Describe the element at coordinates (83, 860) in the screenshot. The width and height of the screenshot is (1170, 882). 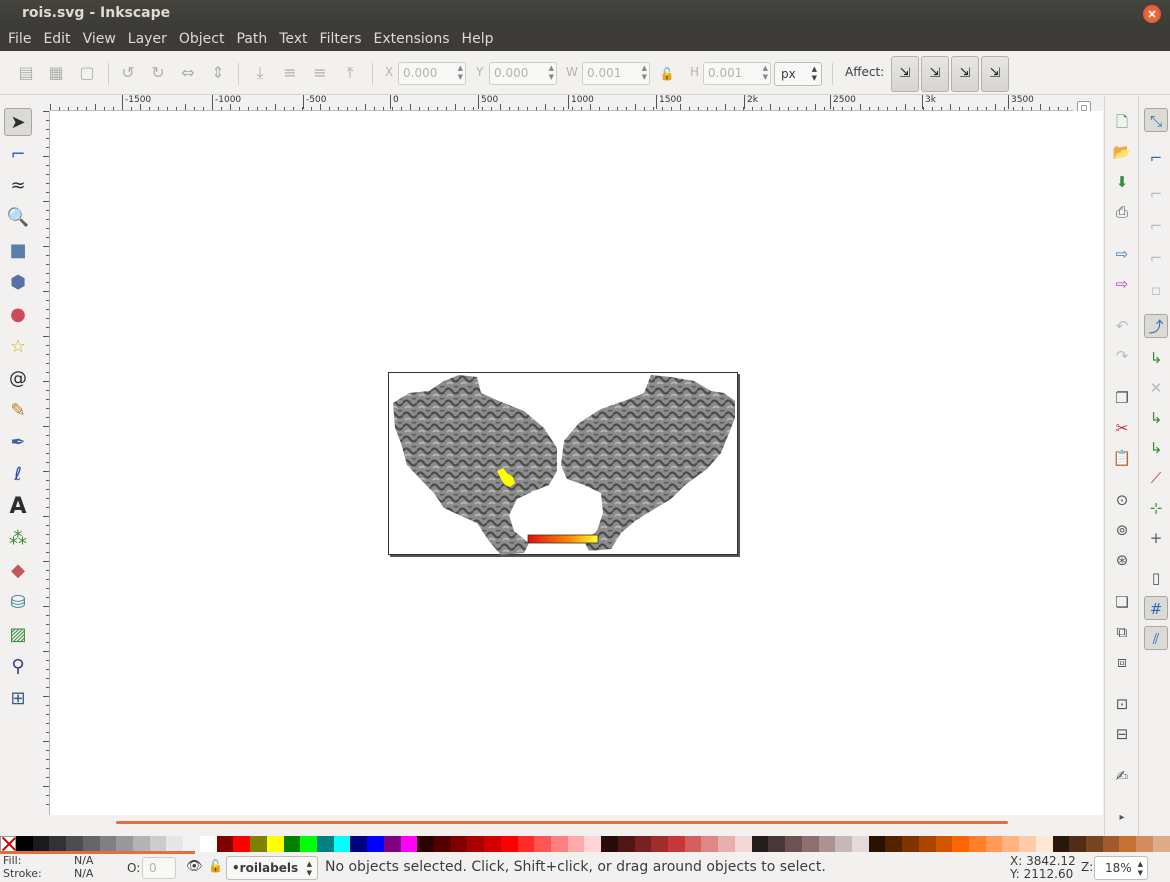
I see `fill-value: N/A` at that location.